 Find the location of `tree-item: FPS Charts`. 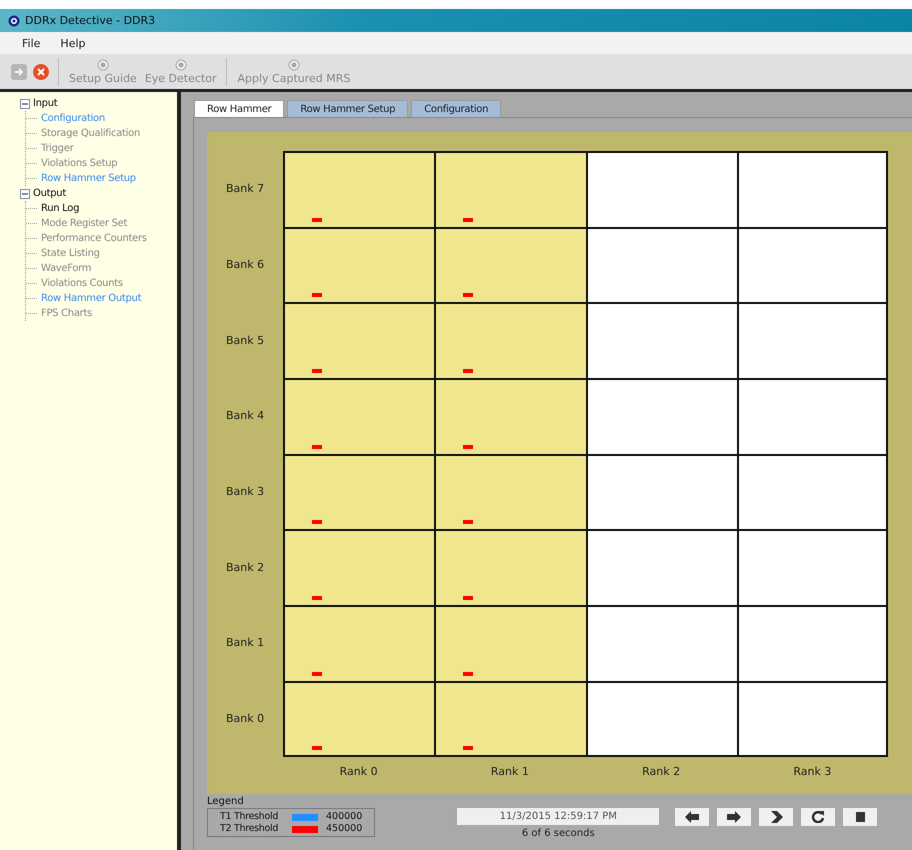

tree-item: FPS Charts is located at coordinates (66, 313).